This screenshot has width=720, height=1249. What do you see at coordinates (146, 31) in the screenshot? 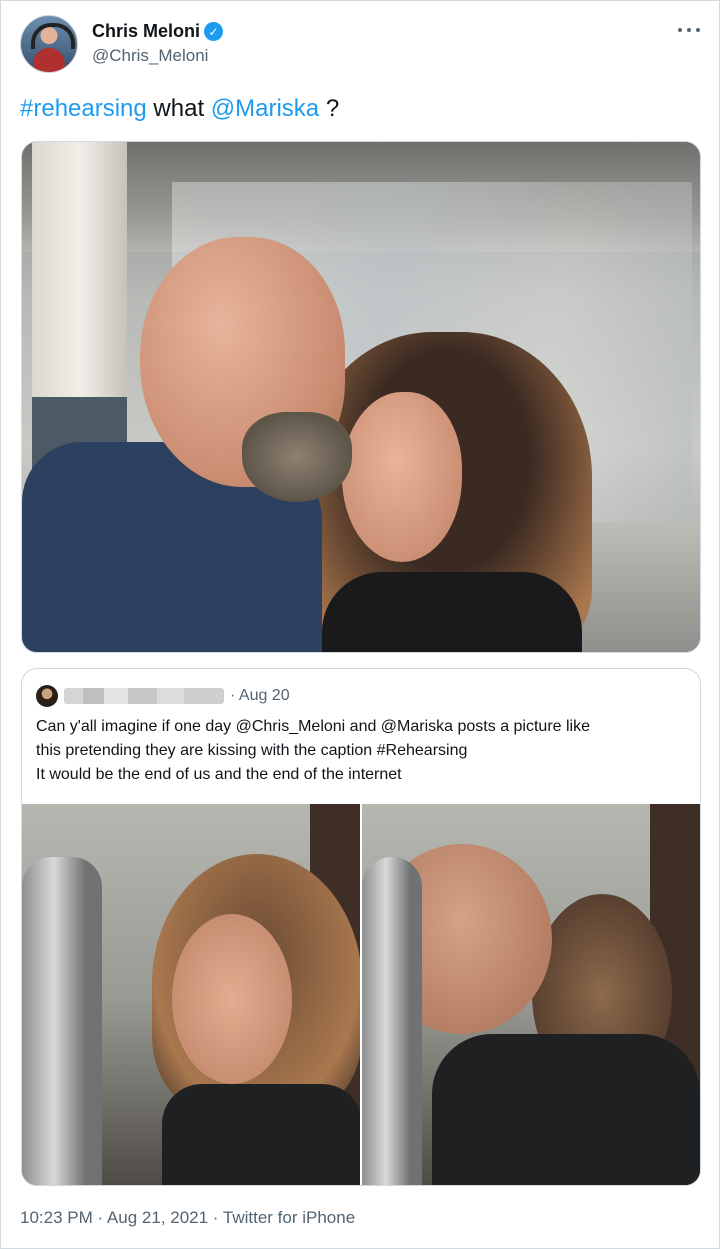
I see `author-display-name: Chris Meloni` at bounding box center [146, 31].